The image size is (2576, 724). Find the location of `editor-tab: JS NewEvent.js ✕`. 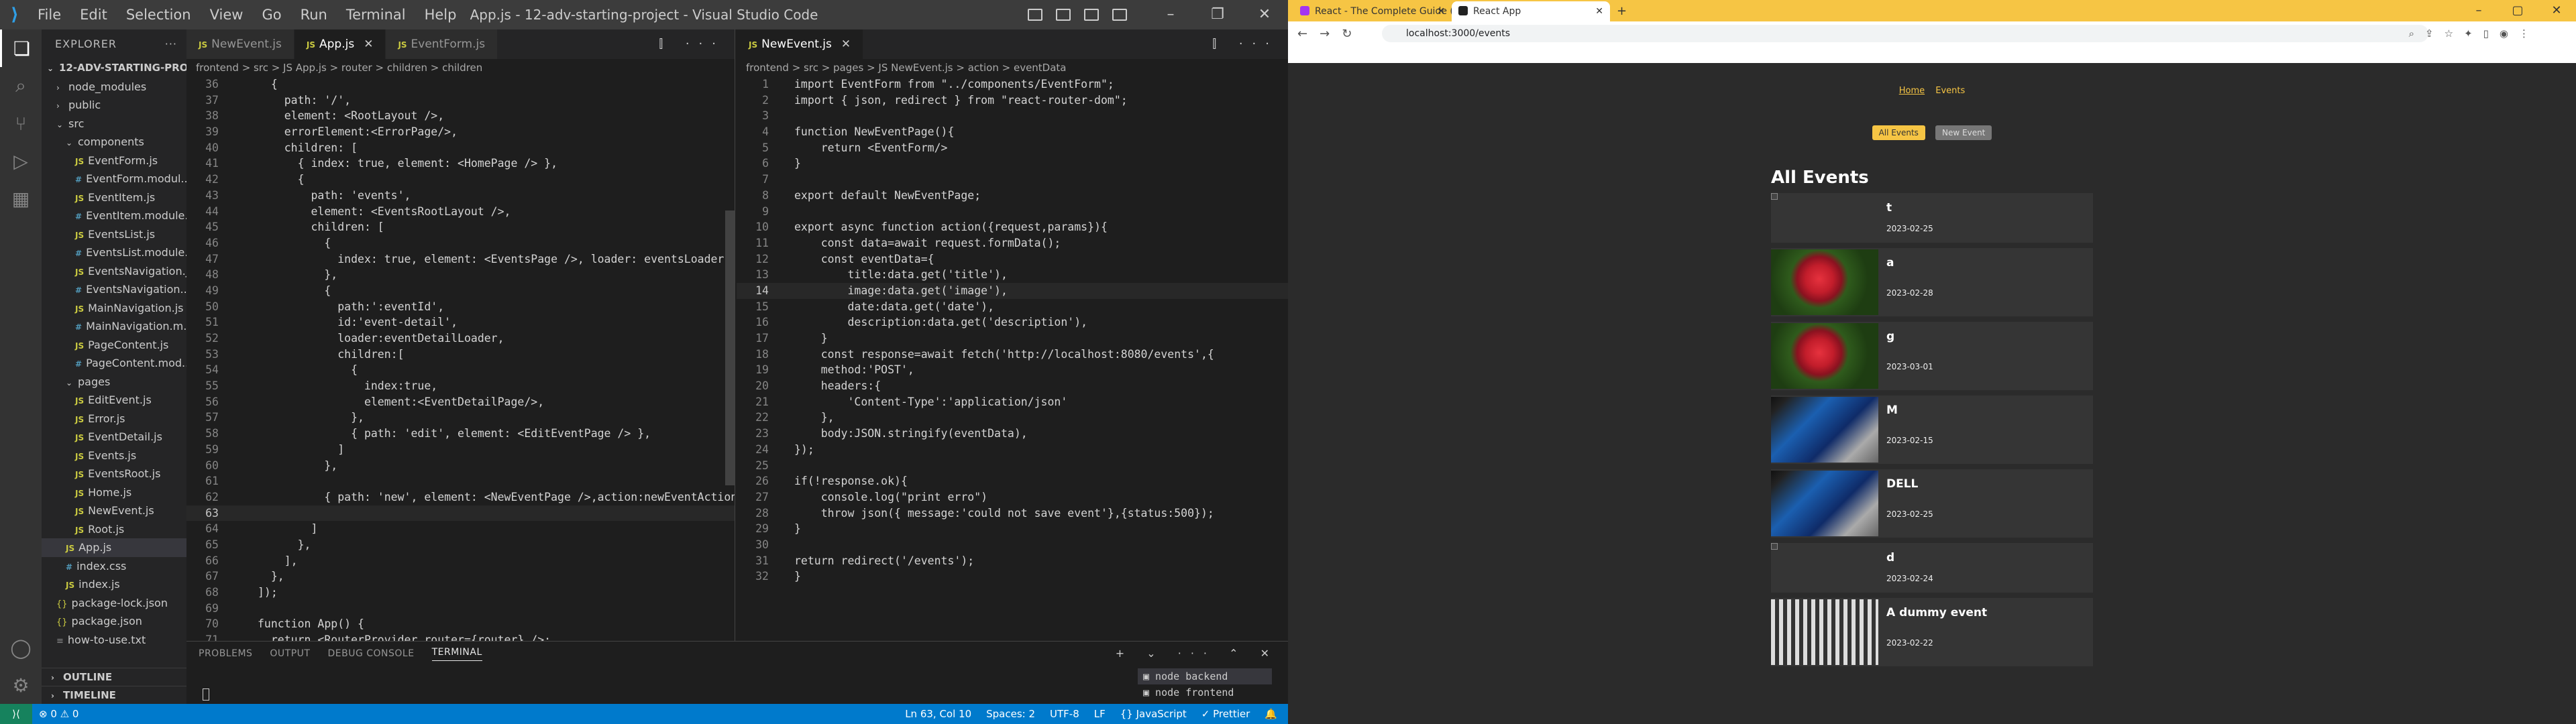

editor-tab: JS NewEvent.js ✕ is located at coordinates (800, 44).